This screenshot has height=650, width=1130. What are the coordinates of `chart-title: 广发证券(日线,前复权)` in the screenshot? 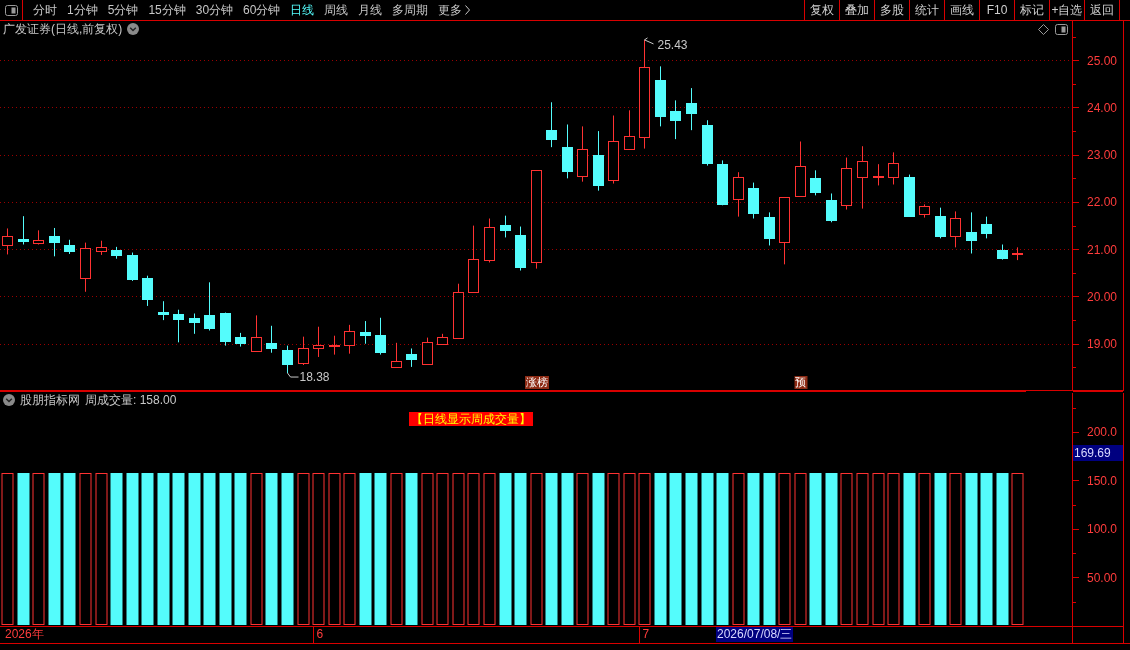 It's located at (63, 29).